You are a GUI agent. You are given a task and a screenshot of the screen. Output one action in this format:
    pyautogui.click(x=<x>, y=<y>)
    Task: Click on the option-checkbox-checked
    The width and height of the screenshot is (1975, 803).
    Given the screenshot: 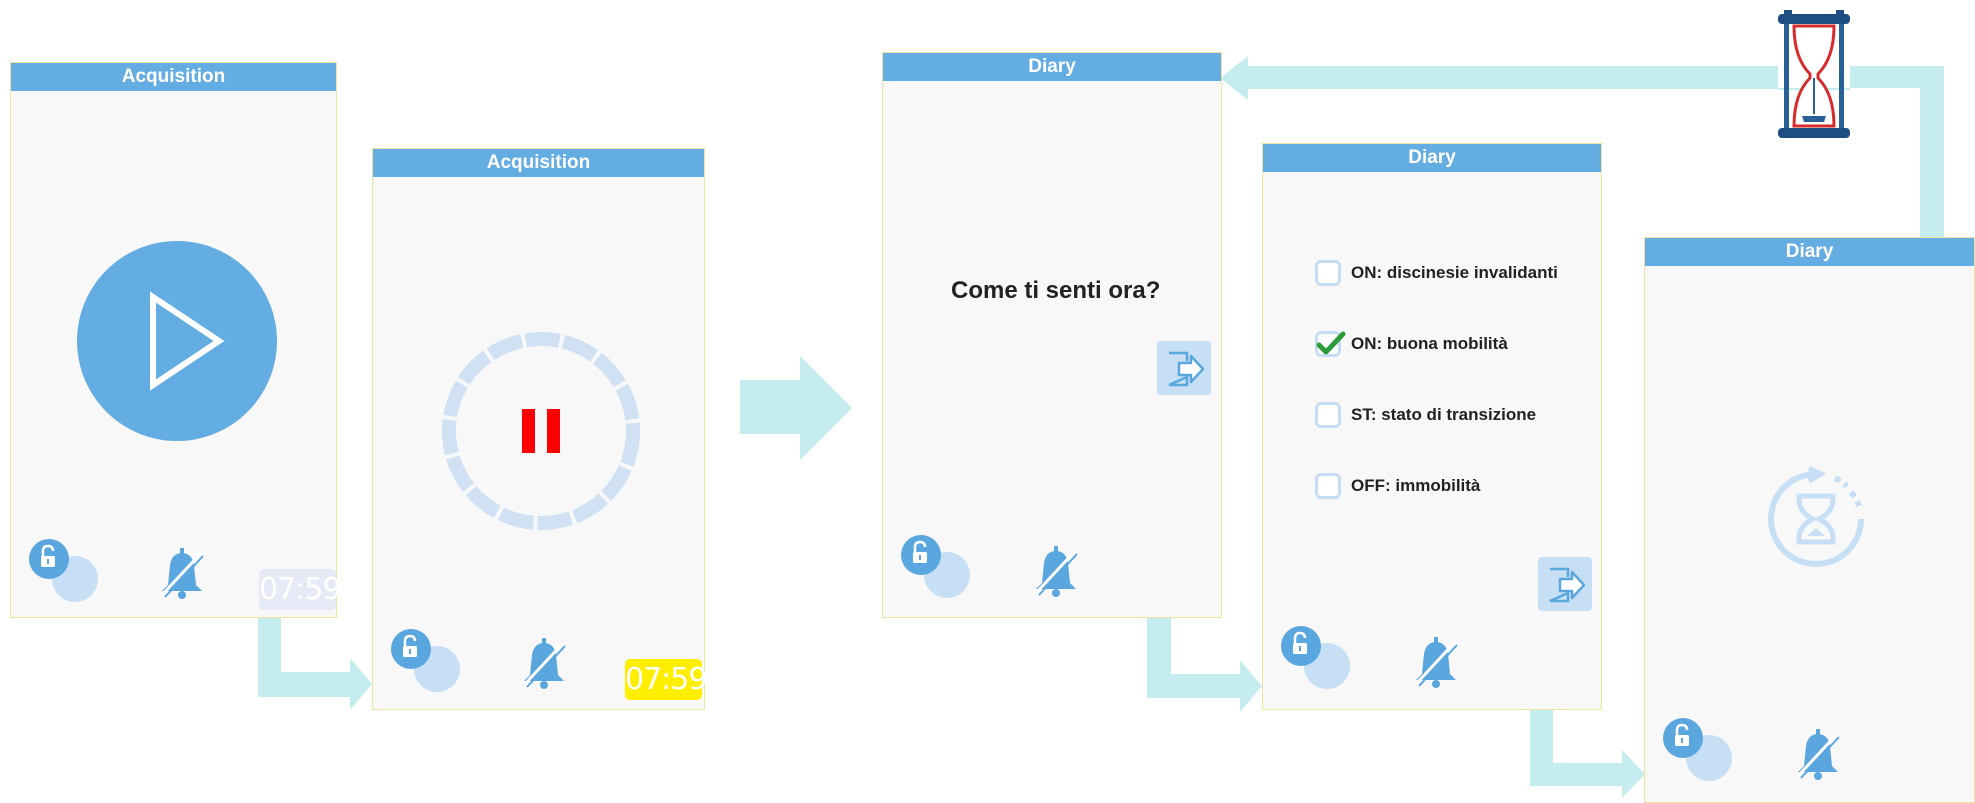 What is the action you would take?
    pyautogui.click(x=1330, y=344)
    